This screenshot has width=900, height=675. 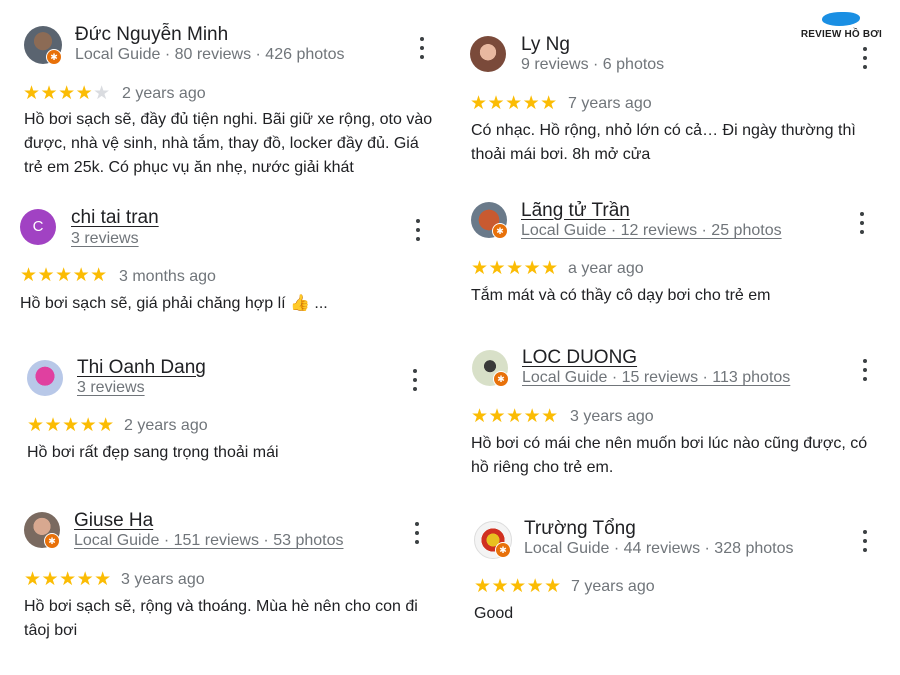 What do you see at coordinates (209, 55) in the screenshot?
I see `reviewer-meta: Local Guide · 80 reviews · 426 photos` at bounding box center [209, 55].